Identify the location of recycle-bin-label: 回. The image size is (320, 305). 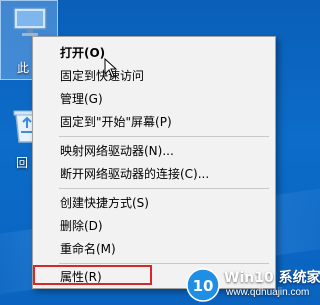
(22, 163).